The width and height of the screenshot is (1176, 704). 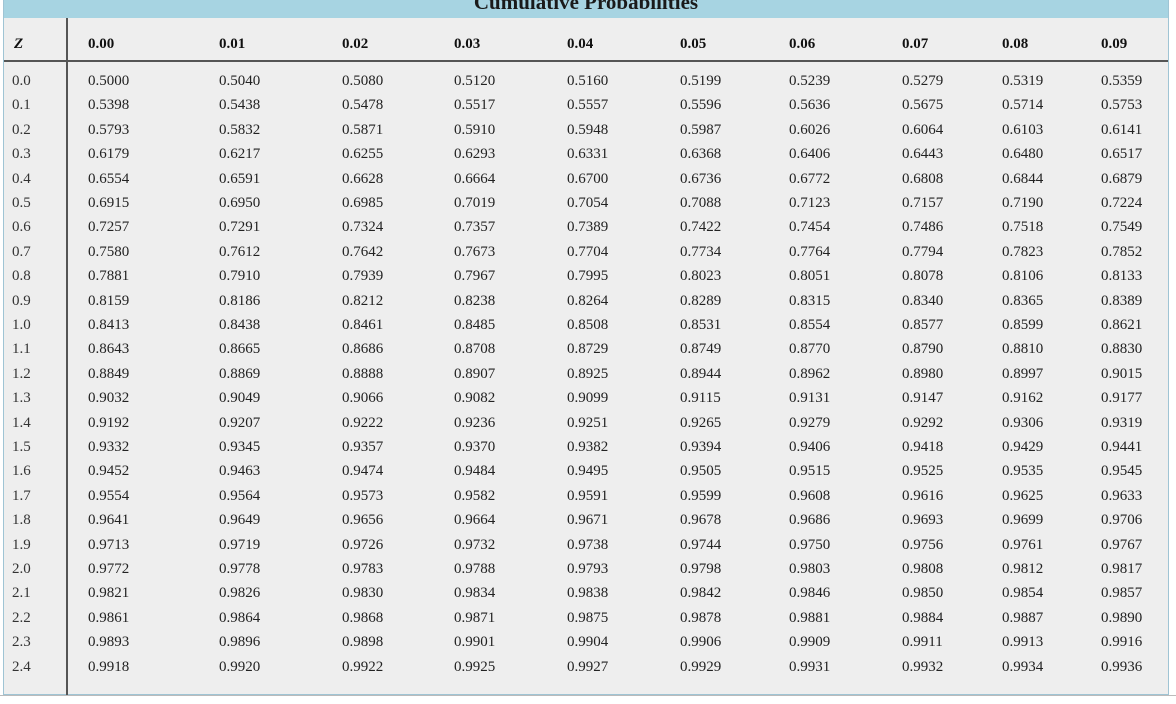 What do you see at coordinates (363, 373) in the screenshot?
I see `probability-cell: 0.8888` at bounding box center [363, 373].